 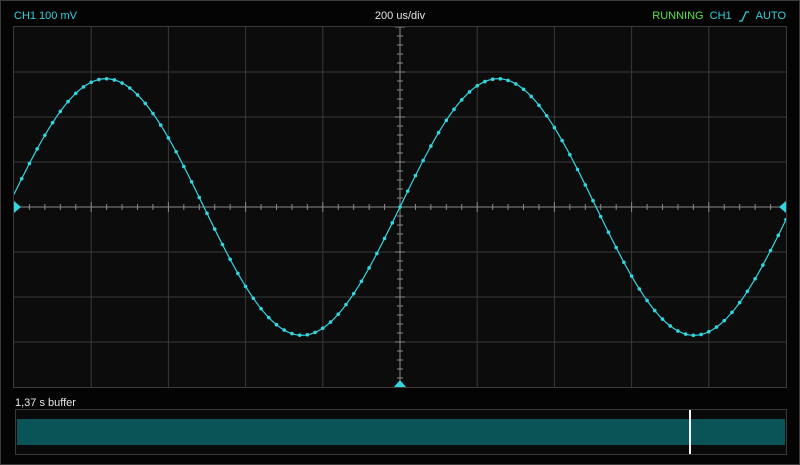 What do you see at coordinates (771, 16) in the screenshot?
I see `trigger-mode: AUTO` at bounding box center [771, 16].